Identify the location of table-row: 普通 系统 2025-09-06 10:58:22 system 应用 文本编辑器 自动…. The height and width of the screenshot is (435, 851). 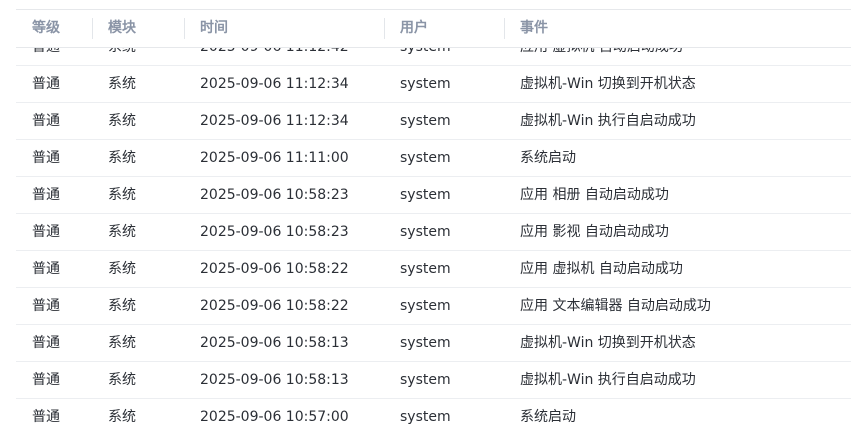
(433, 306).